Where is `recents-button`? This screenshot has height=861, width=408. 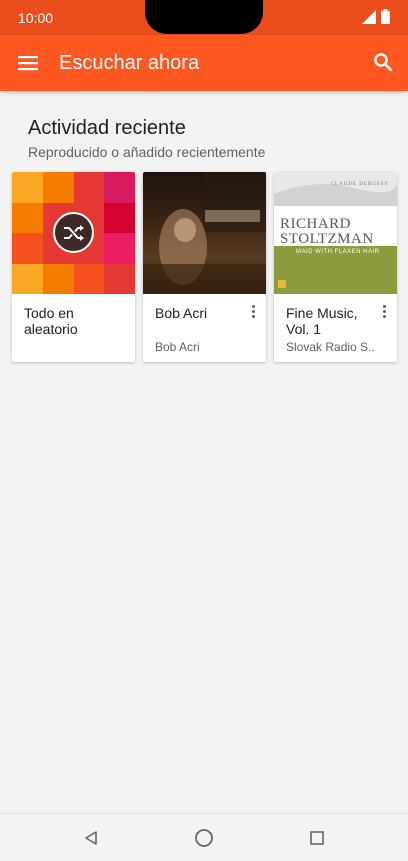 recents-button is located at coordinates (317, 838).